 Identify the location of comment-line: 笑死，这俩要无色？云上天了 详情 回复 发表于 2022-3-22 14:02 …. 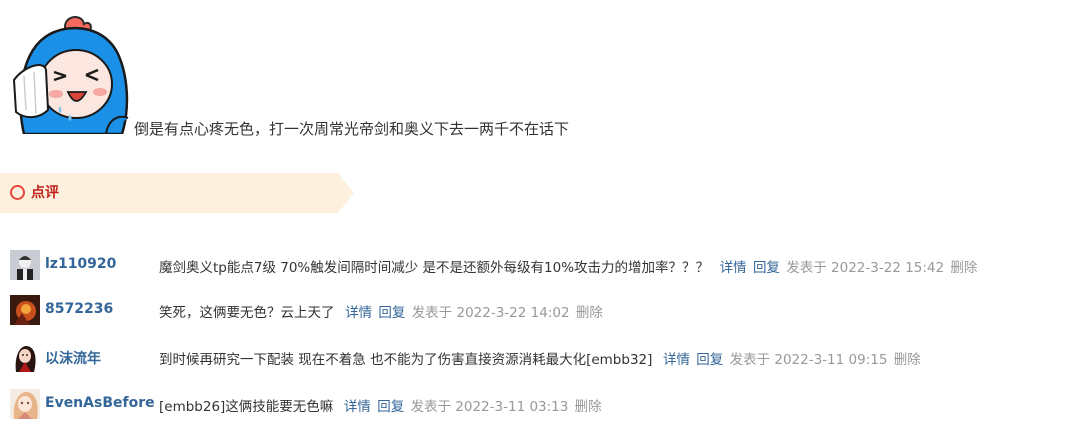
(381, 311).